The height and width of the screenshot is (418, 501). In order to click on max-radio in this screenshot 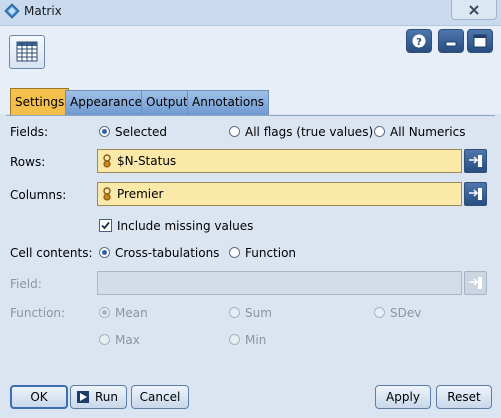, I will do `click(104, 339)`.